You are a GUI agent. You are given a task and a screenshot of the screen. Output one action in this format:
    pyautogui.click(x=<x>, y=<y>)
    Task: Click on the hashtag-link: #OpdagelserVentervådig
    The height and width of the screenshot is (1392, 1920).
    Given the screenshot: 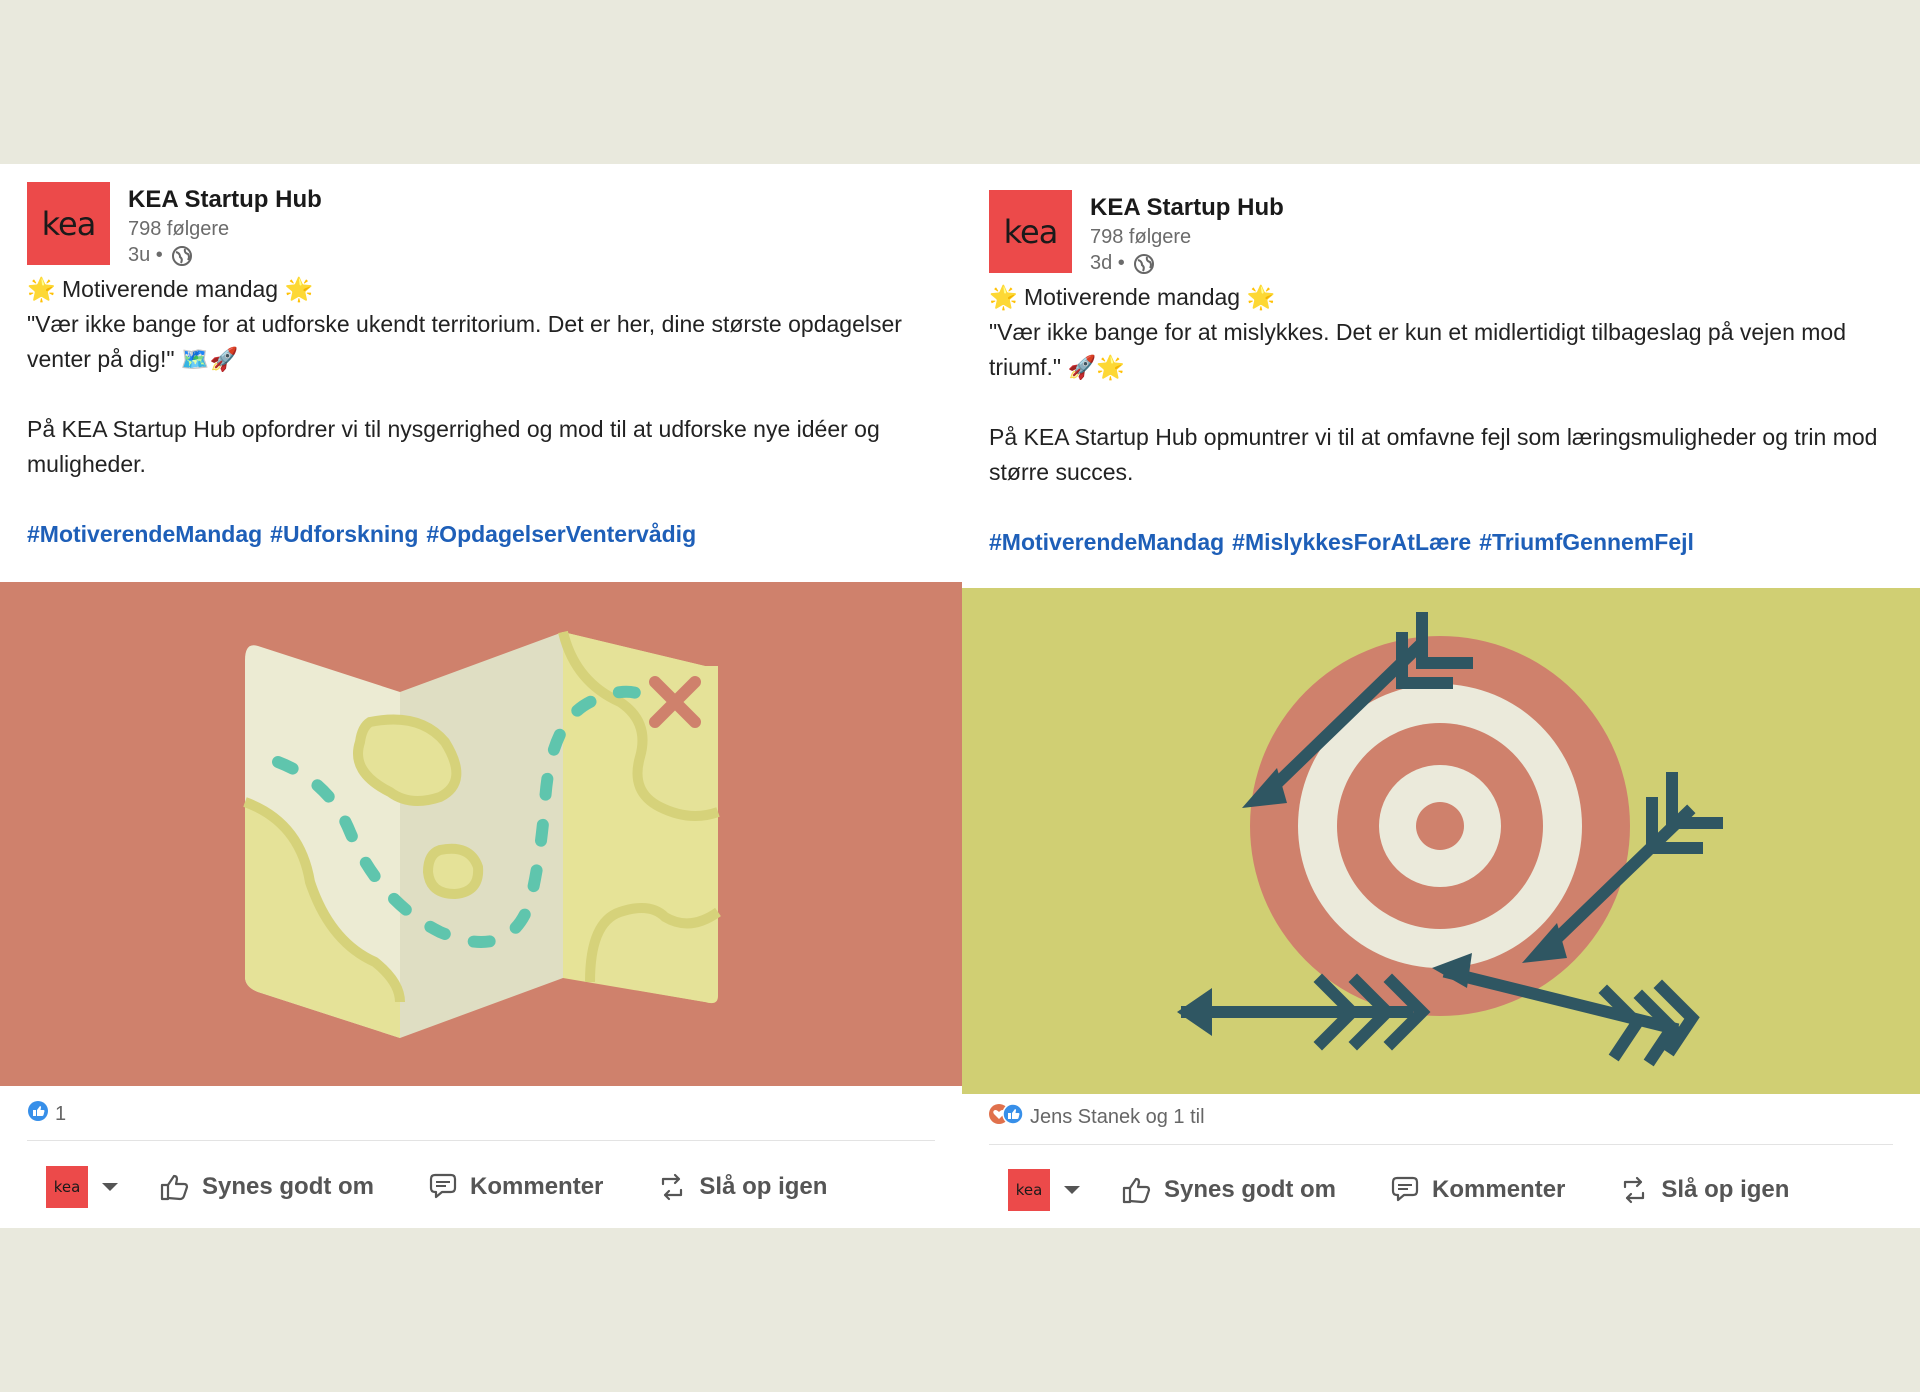 What is the action you would take?
    pyautogui.click(x=561, y=534)
    